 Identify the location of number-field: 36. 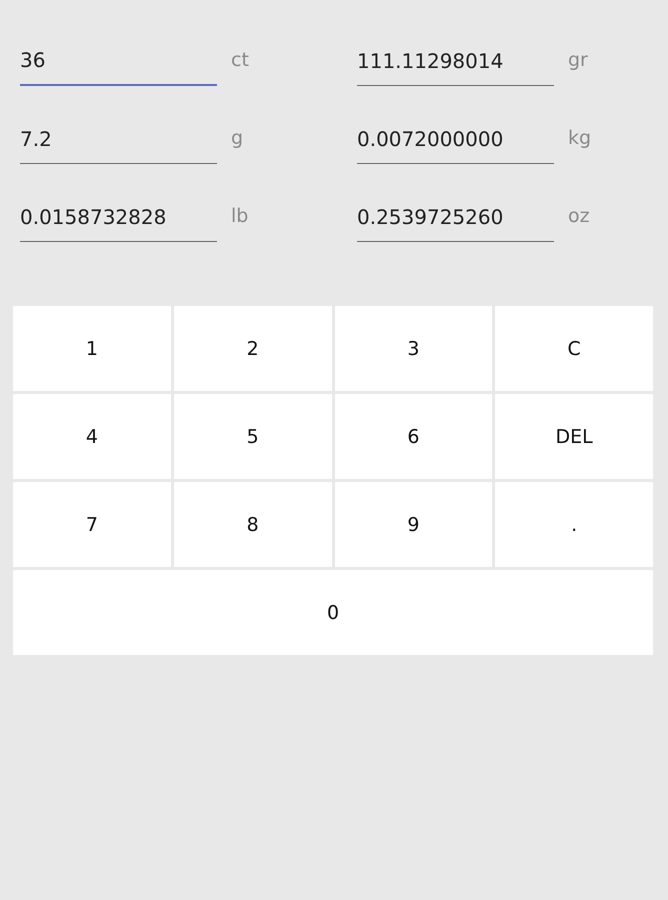
(118, 67).